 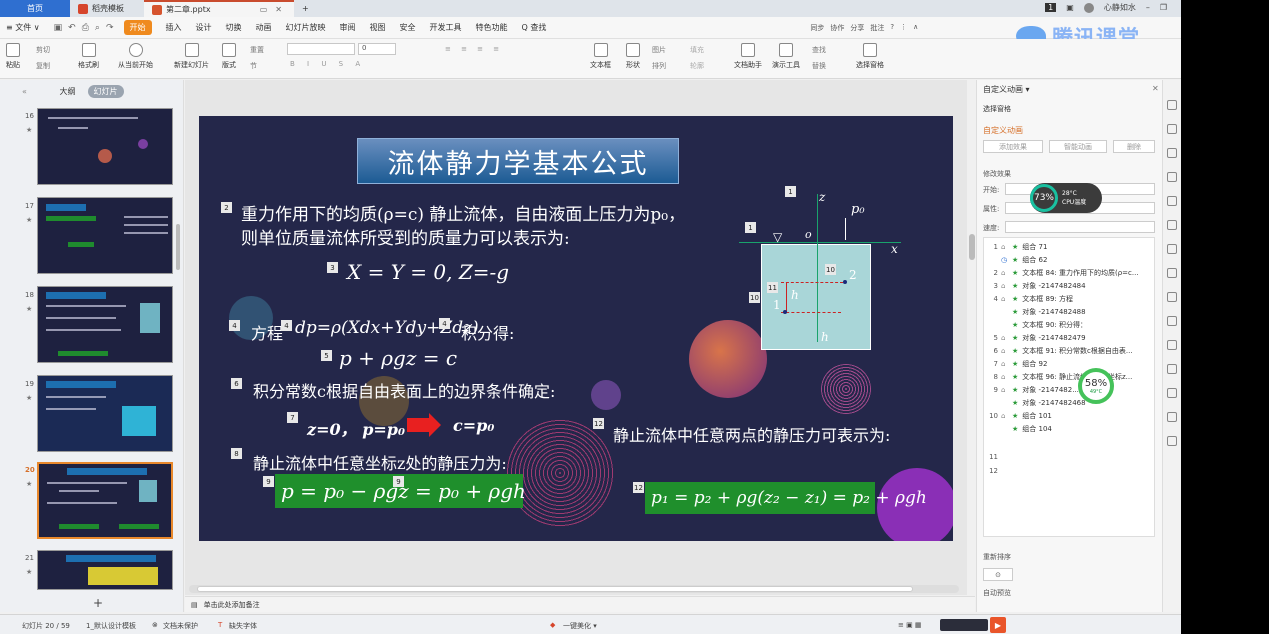 I want to click on restore-button: ❐, so click(x=1163, y=7).